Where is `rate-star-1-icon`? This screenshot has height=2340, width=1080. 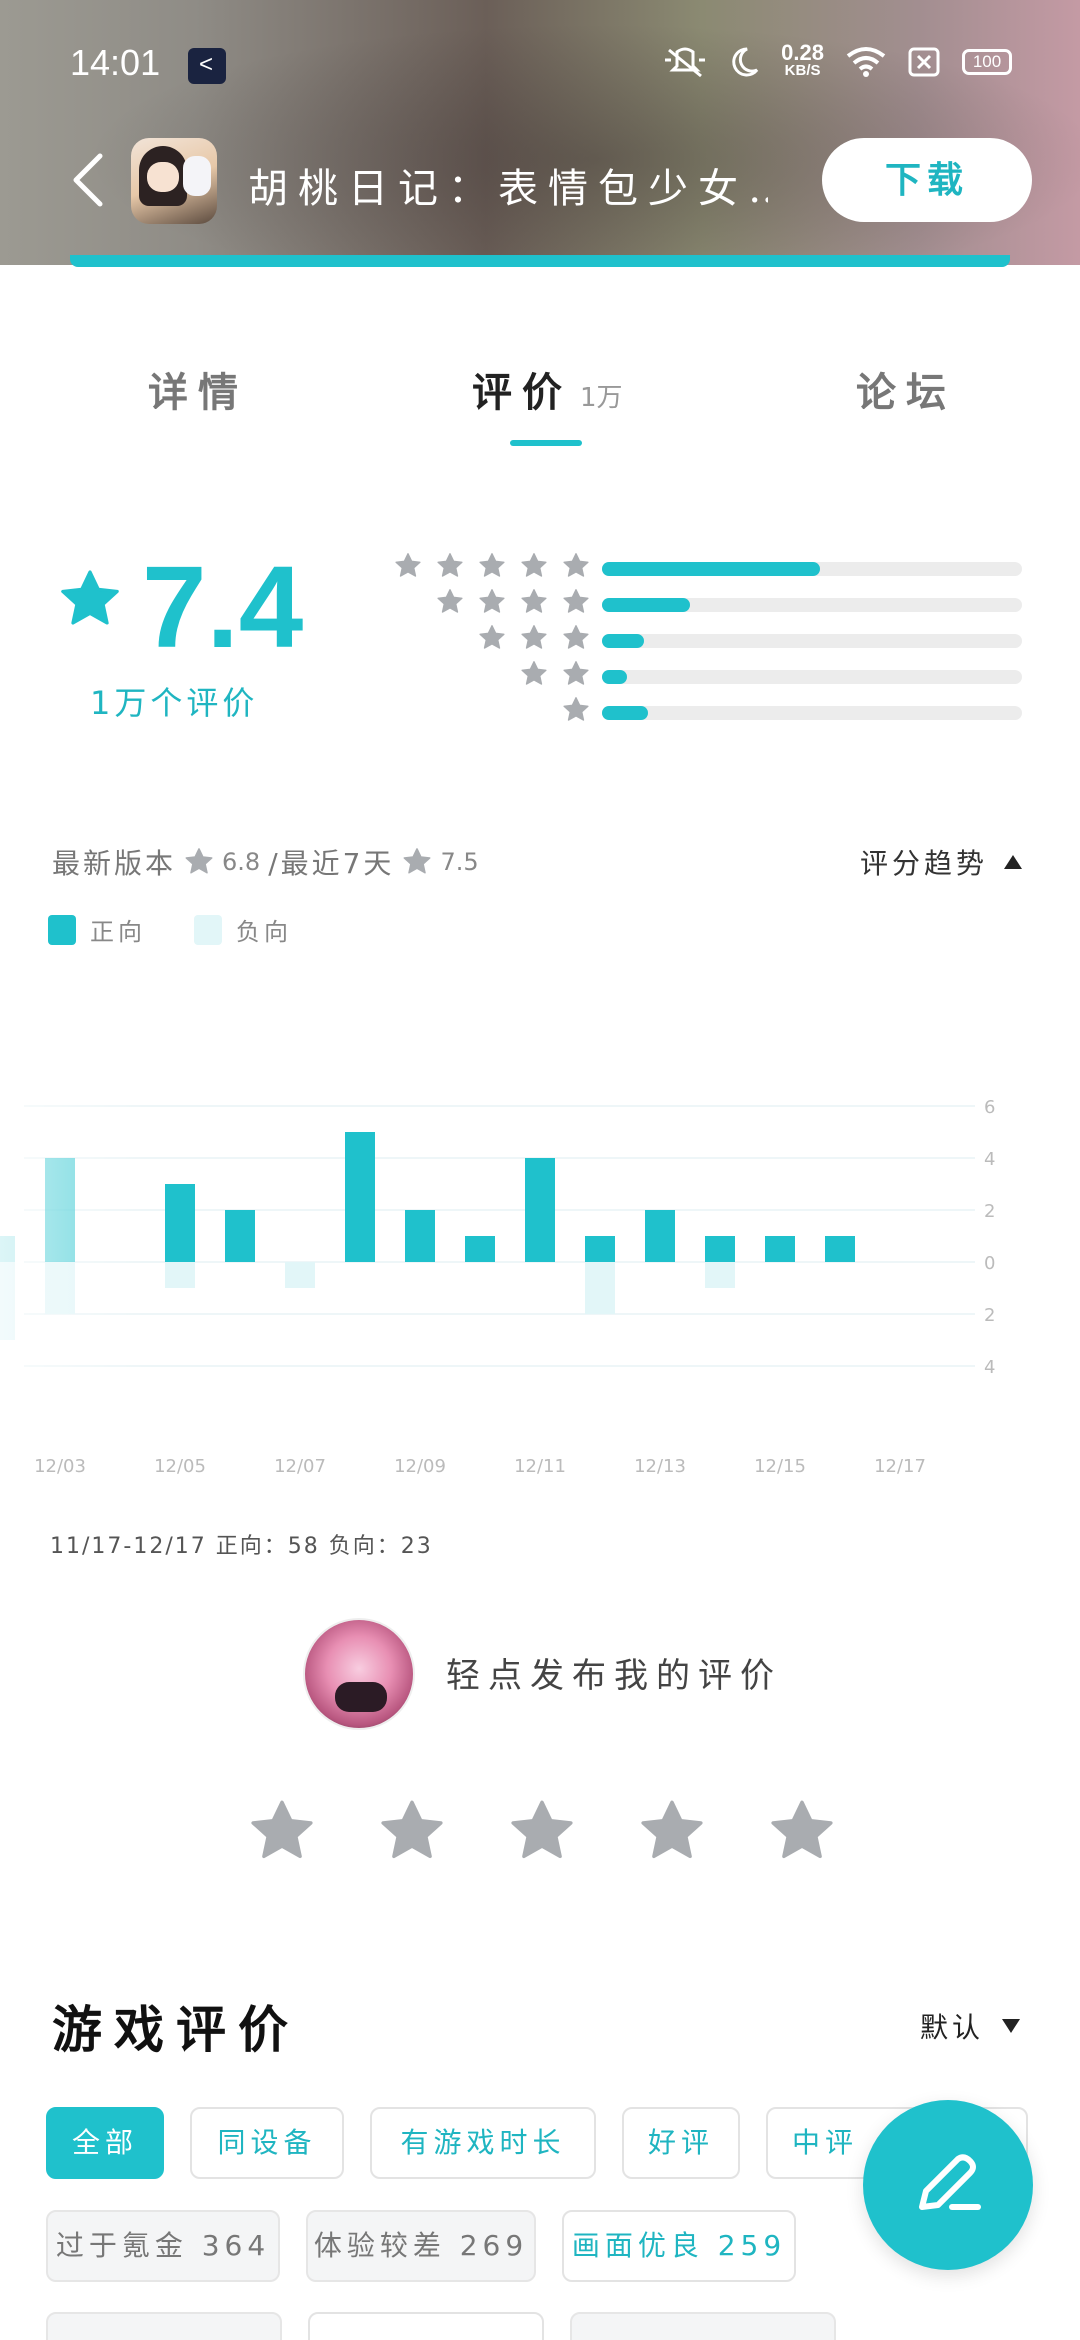 rate-star-1-icon is located at coordinates (282, 1832).